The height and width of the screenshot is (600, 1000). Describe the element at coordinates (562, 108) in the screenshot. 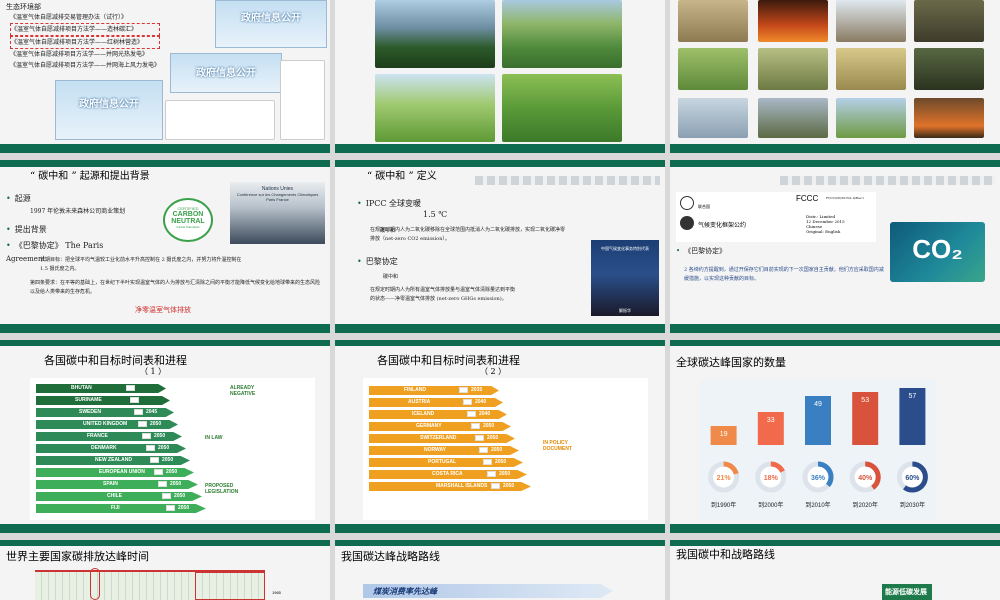

I see `farmland-landscape-image` at that location.